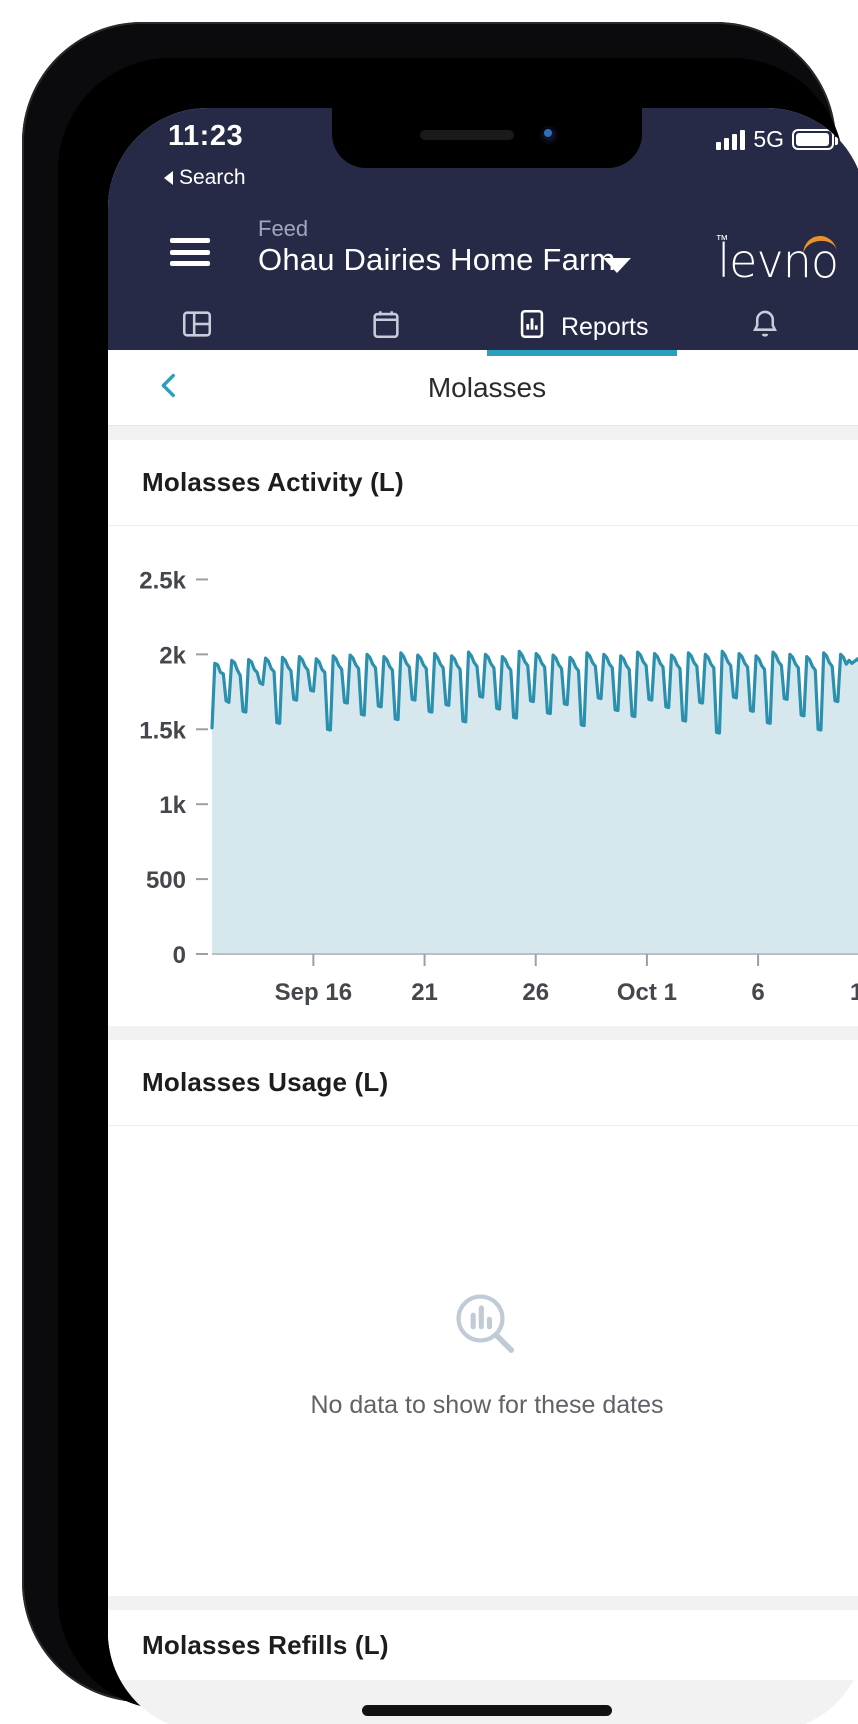  I want to click on svg-text: Sep 16, so click(313, 992).